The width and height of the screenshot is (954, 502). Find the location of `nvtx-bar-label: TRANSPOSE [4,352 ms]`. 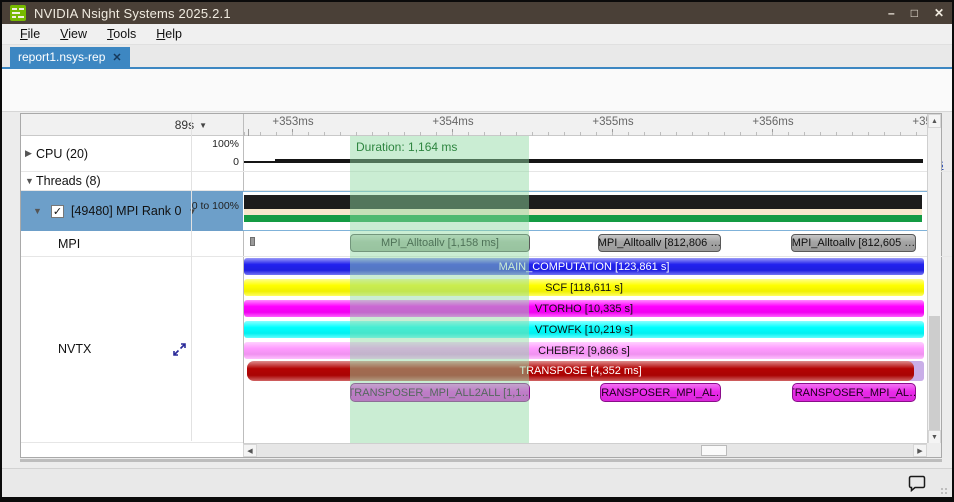

nvtx-bar-label: TRANSPOSE [4,352 ms] is located at coordinates (580, 371).